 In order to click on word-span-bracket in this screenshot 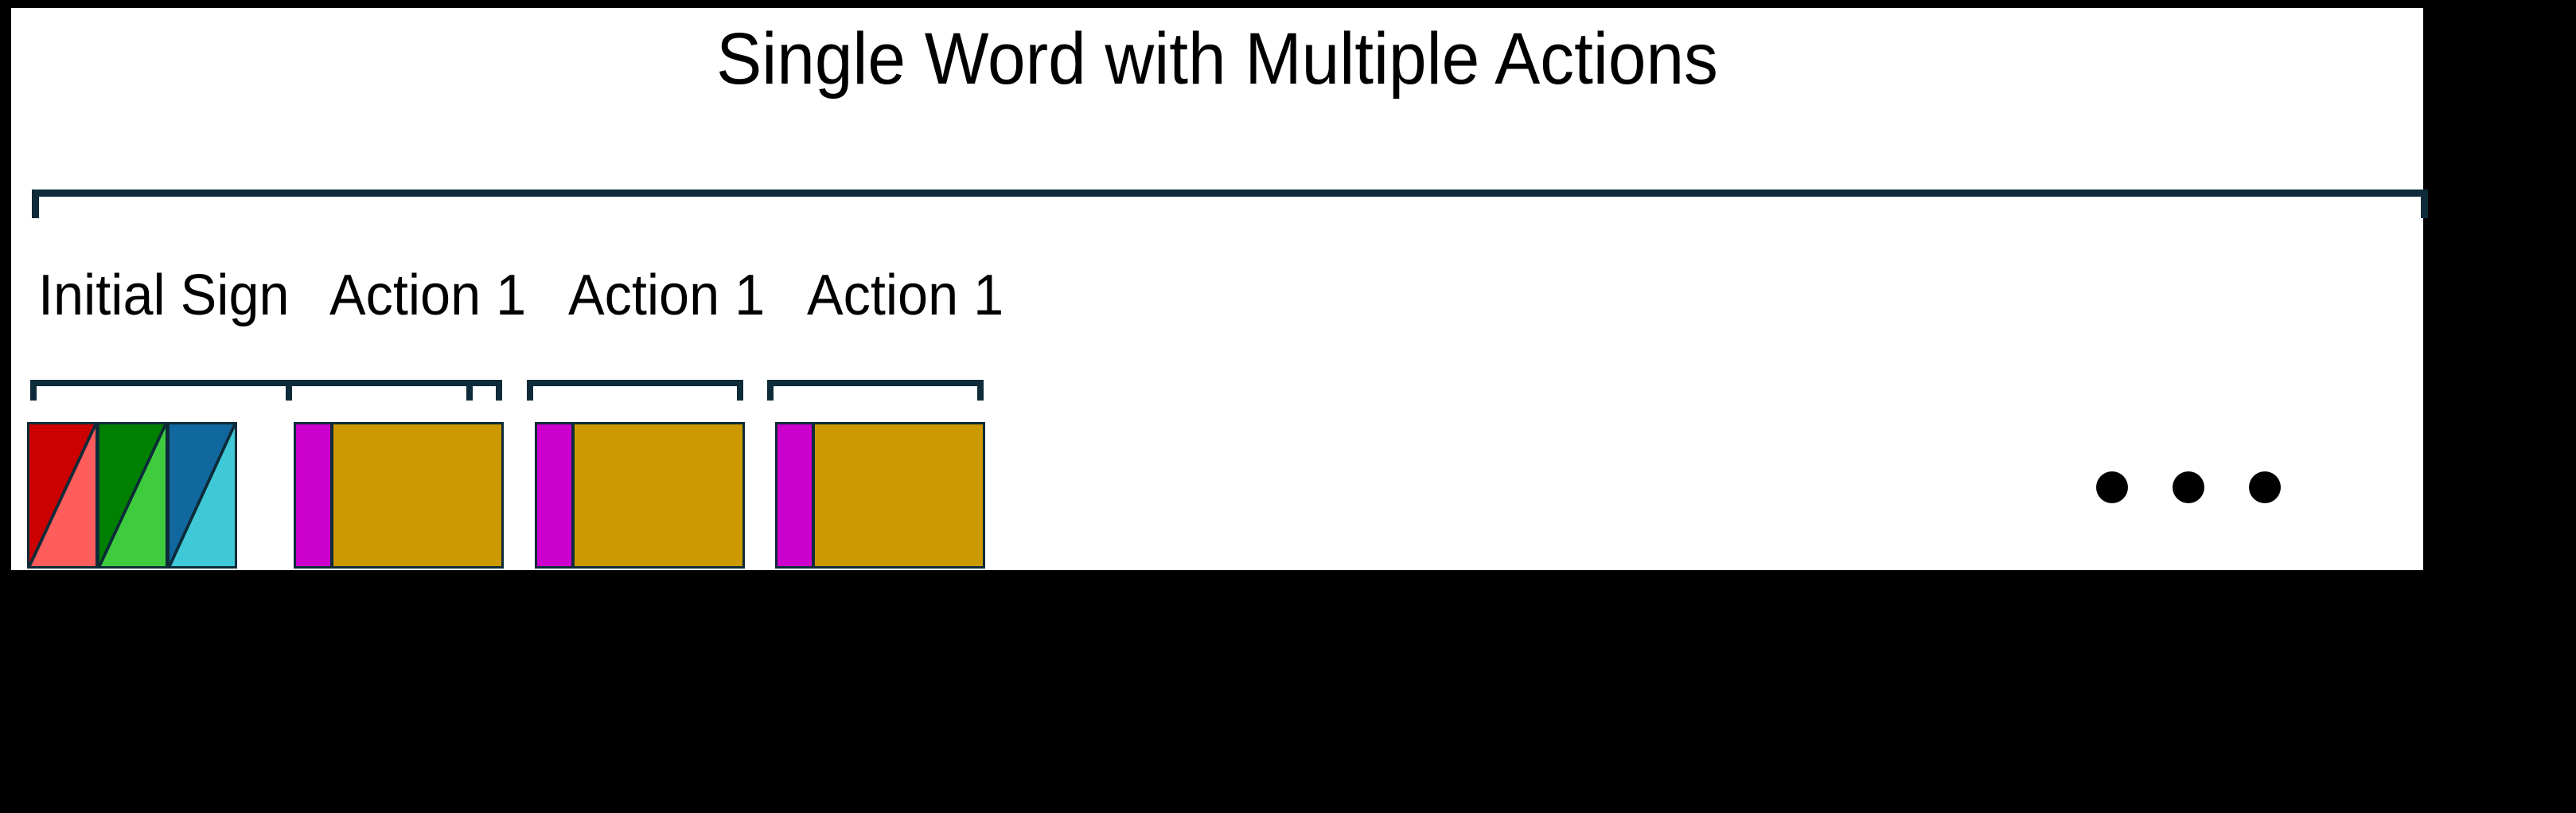, I will do `click(1230, 204)`.